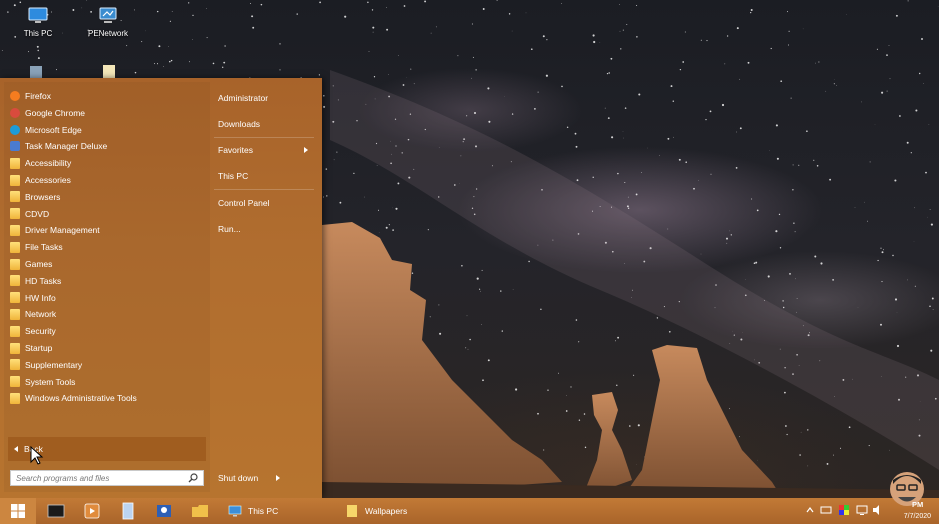 Image resolution: width=939 pixels, height=524 pixels. Describe the element at coordinates (108, 180) in the screenshot. I see `program-item: Accessories` at that location.